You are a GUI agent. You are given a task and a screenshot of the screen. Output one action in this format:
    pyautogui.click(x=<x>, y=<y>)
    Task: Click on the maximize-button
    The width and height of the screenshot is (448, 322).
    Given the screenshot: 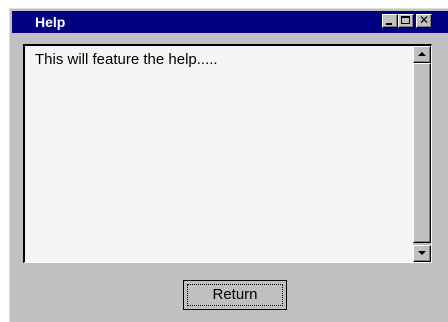 What is the action you would take?
    pyautogui.click(x=406, y=21)
    